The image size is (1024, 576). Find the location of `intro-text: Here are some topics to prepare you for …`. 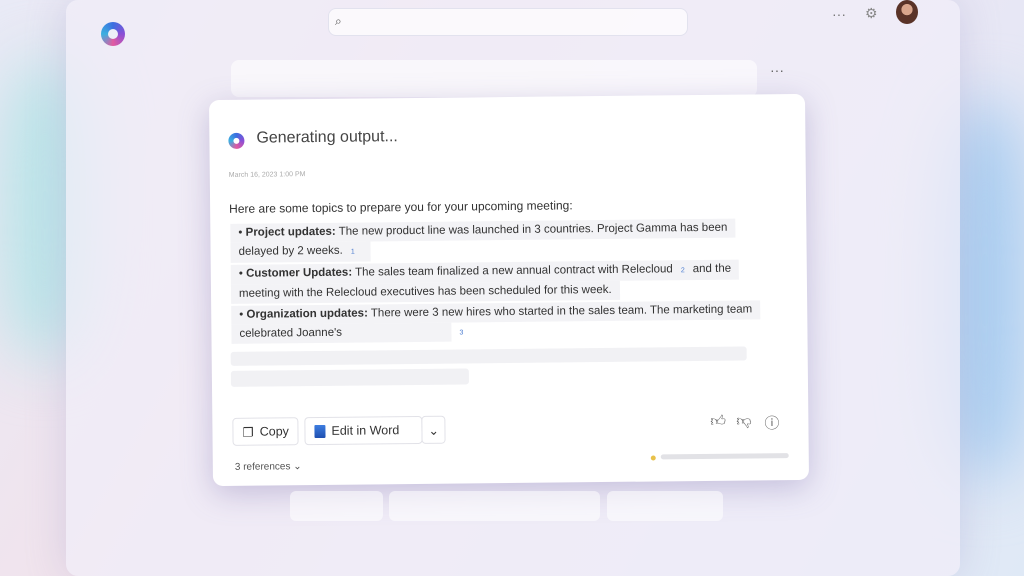

intro-text: Here are some topics to prepare you for … is located at coordinates (401, 207).